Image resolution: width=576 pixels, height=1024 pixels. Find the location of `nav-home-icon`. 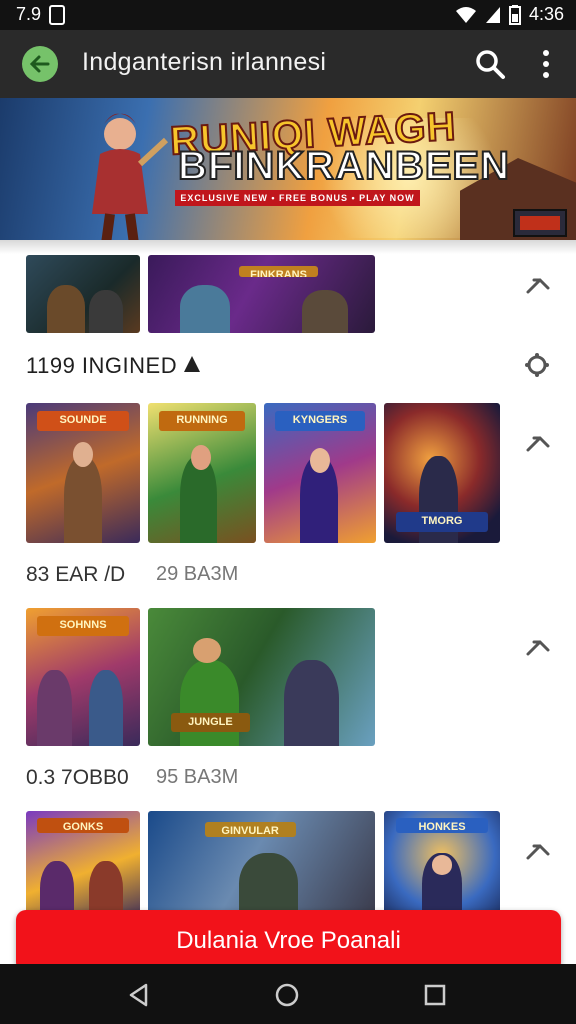

nav-home-icon is located at coordinates (287, 995).